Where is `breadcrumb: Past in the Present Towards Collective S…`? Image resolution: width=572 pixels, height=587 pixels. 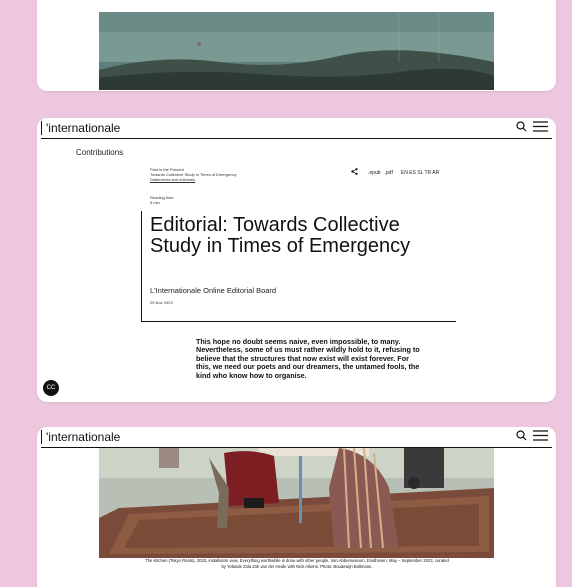 breadcrumb: Past in the Present Towards Collective S… is located at coordinates (193, 174).